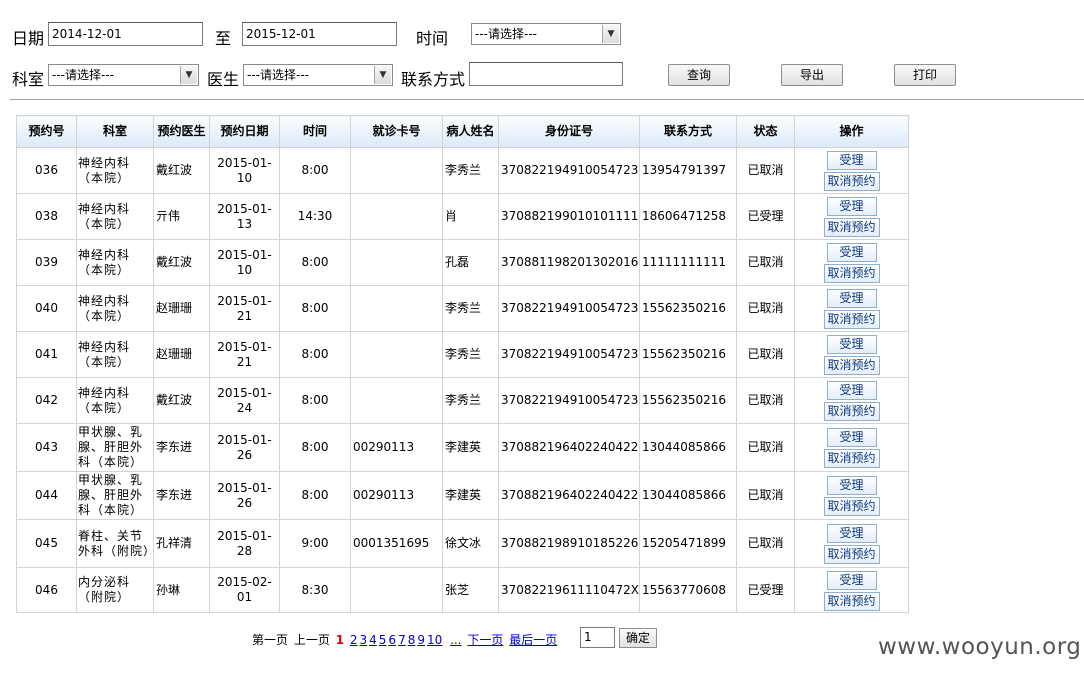 The height and width of the screenshot is (677, 1084). What do you see at coordinates (699, 75) in the screenshot?
I see `query-button: 查询` at bounding box center [699, 75].